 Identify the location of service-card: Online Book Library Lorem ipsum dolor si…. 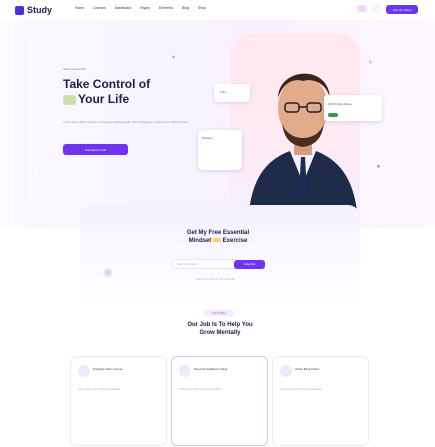
(320, 401).